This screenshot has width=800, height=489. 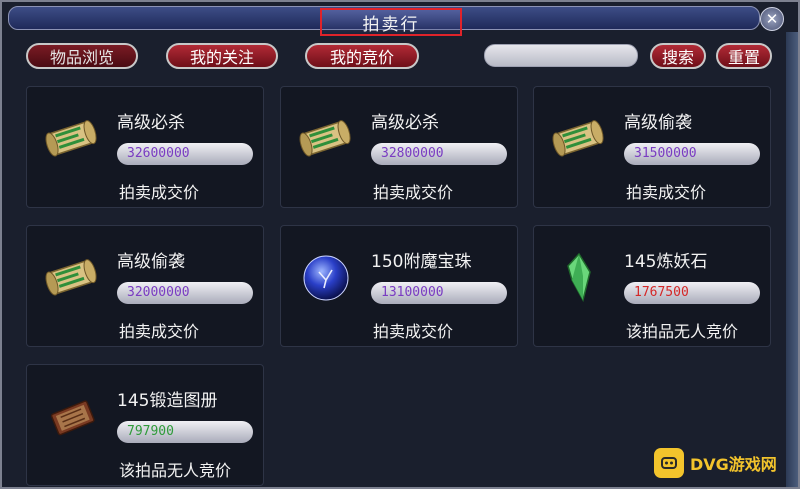 I want to click on watermark: DVG游戏网, so click(x=715, y=463).